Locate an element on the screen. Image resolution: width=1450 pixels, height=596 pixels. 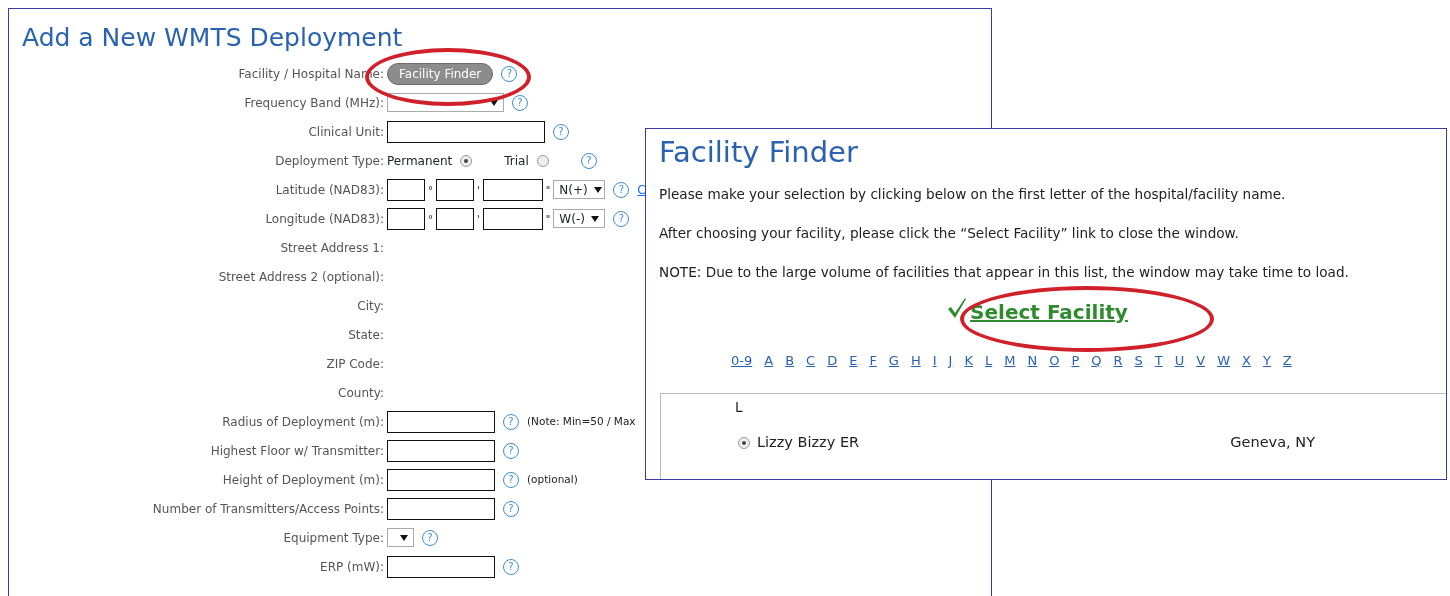
letter-link: C is located at coordinates (811, 361).